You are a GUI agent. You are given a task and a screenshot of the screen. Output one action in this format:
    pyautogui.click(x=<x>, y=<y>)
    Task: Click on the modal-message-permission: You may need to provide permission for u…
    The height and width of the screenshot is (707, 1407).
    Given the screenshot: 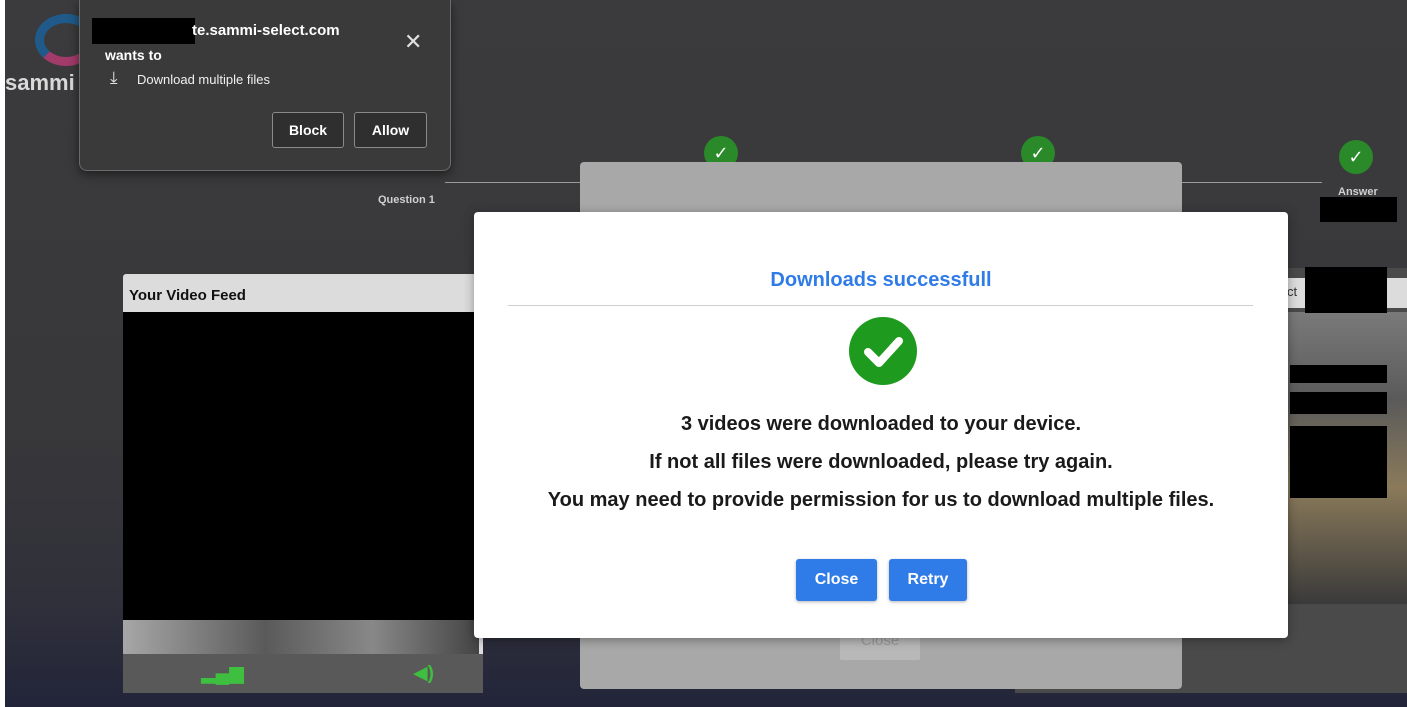 What is the action you would take?
    pyautogui.click(x=881, y=500)
    